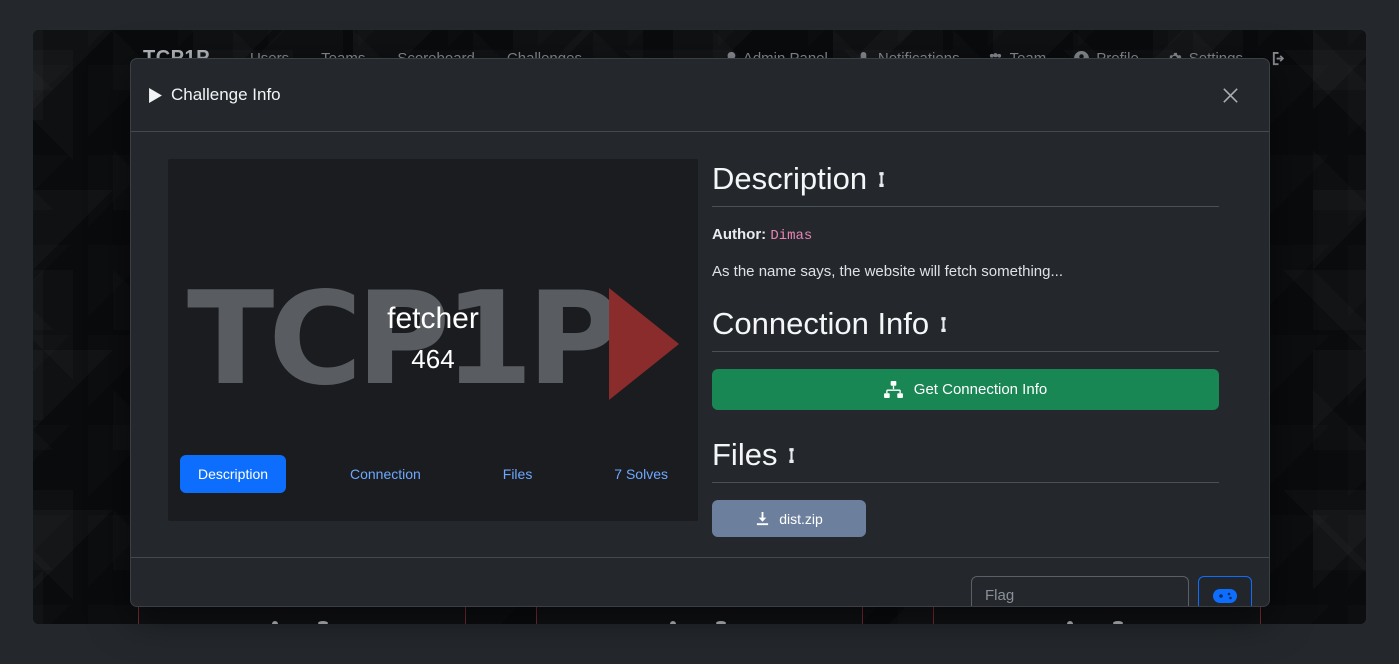  What do you see at coordinates (433, 318) in the screenshot?
I see `challenge-name: fetcher` at bounding box center [433, 318].